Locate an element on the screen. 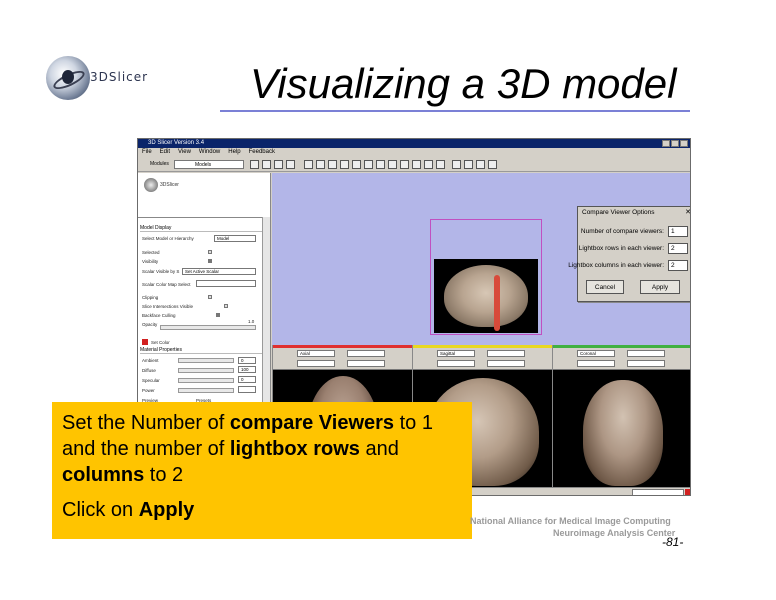 This screenshot has height=600, width=776. error-log-icon is located at coordinates (687, 492).